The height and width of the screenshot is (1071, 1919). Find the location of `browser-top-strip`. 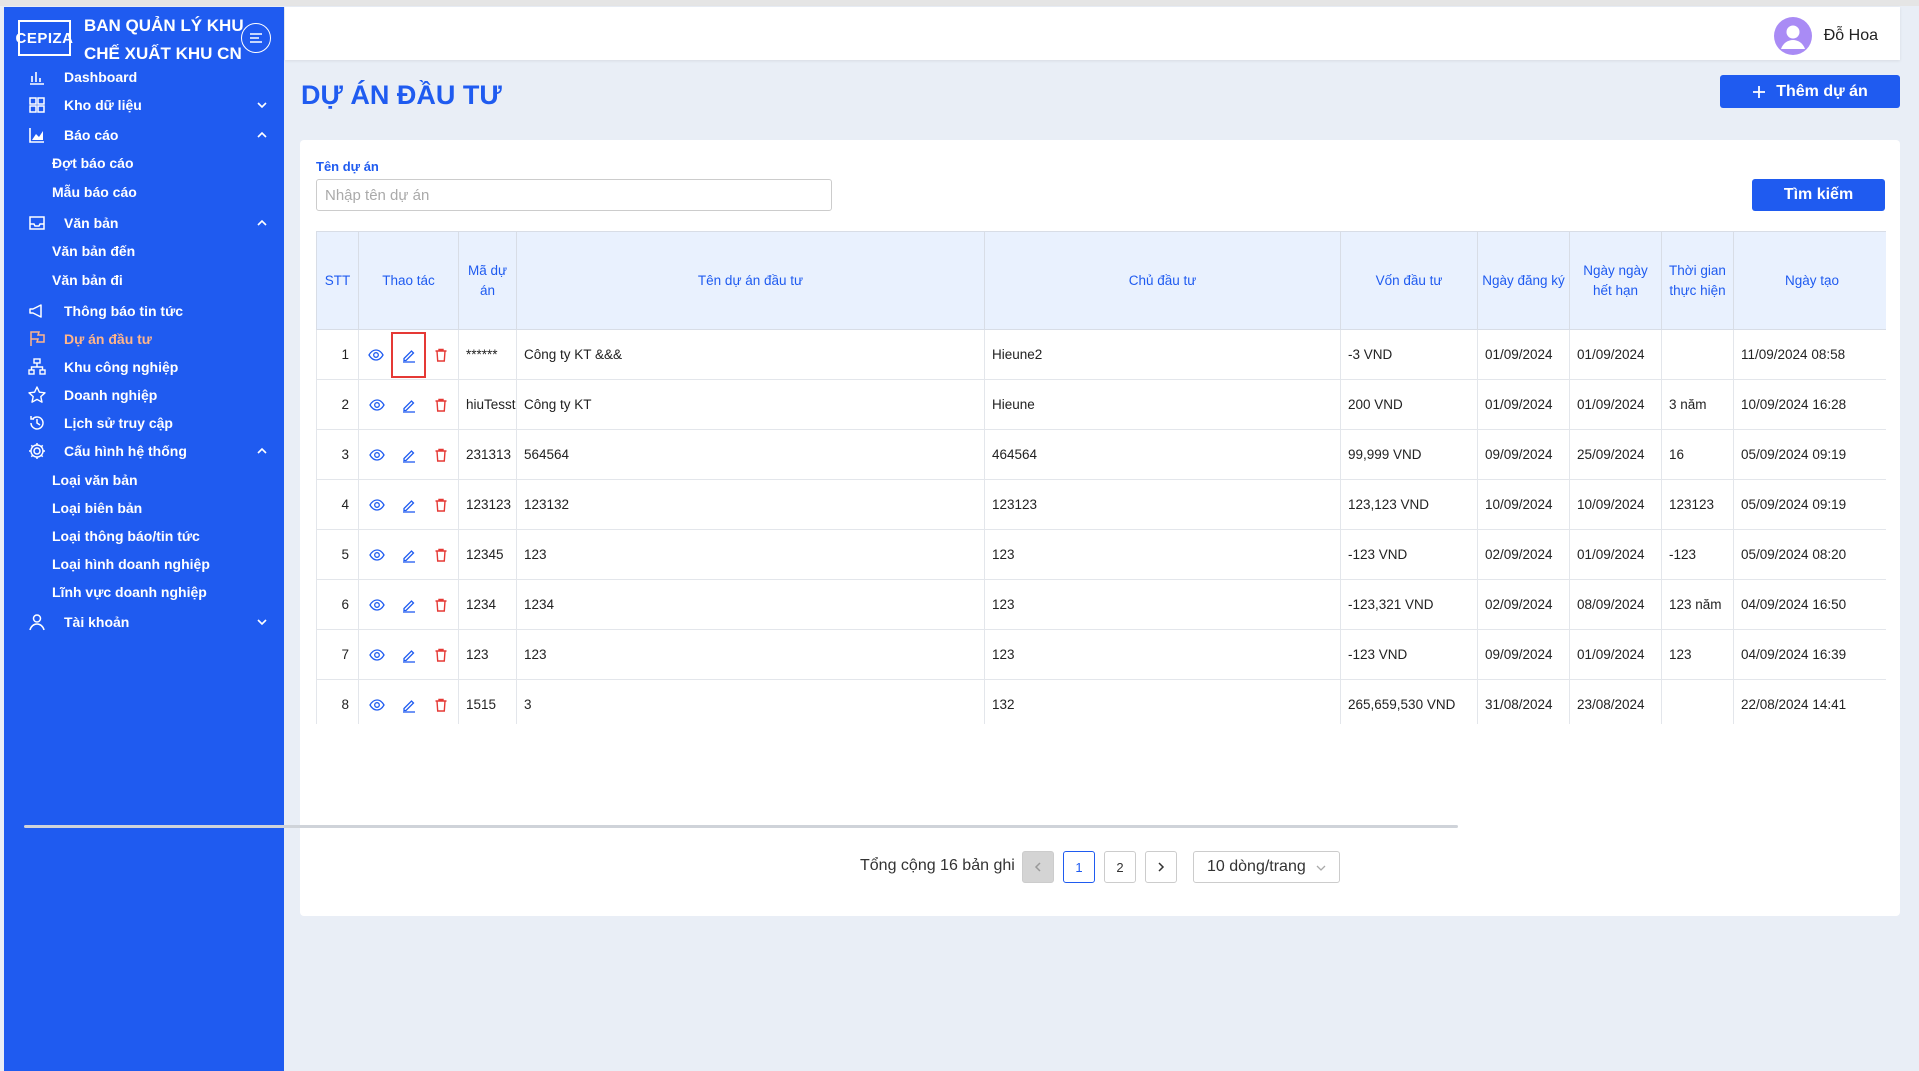

browser-top-strip is located at coordinates (959, 3).